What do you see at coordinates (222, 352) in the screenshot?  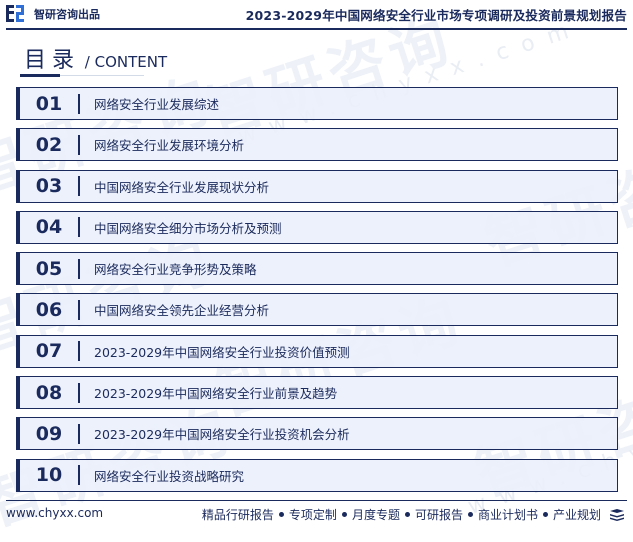 I see `toc-item-label: 2023-2029年中国网络安全行业投资价值预测` at bounding box center [222, 352].